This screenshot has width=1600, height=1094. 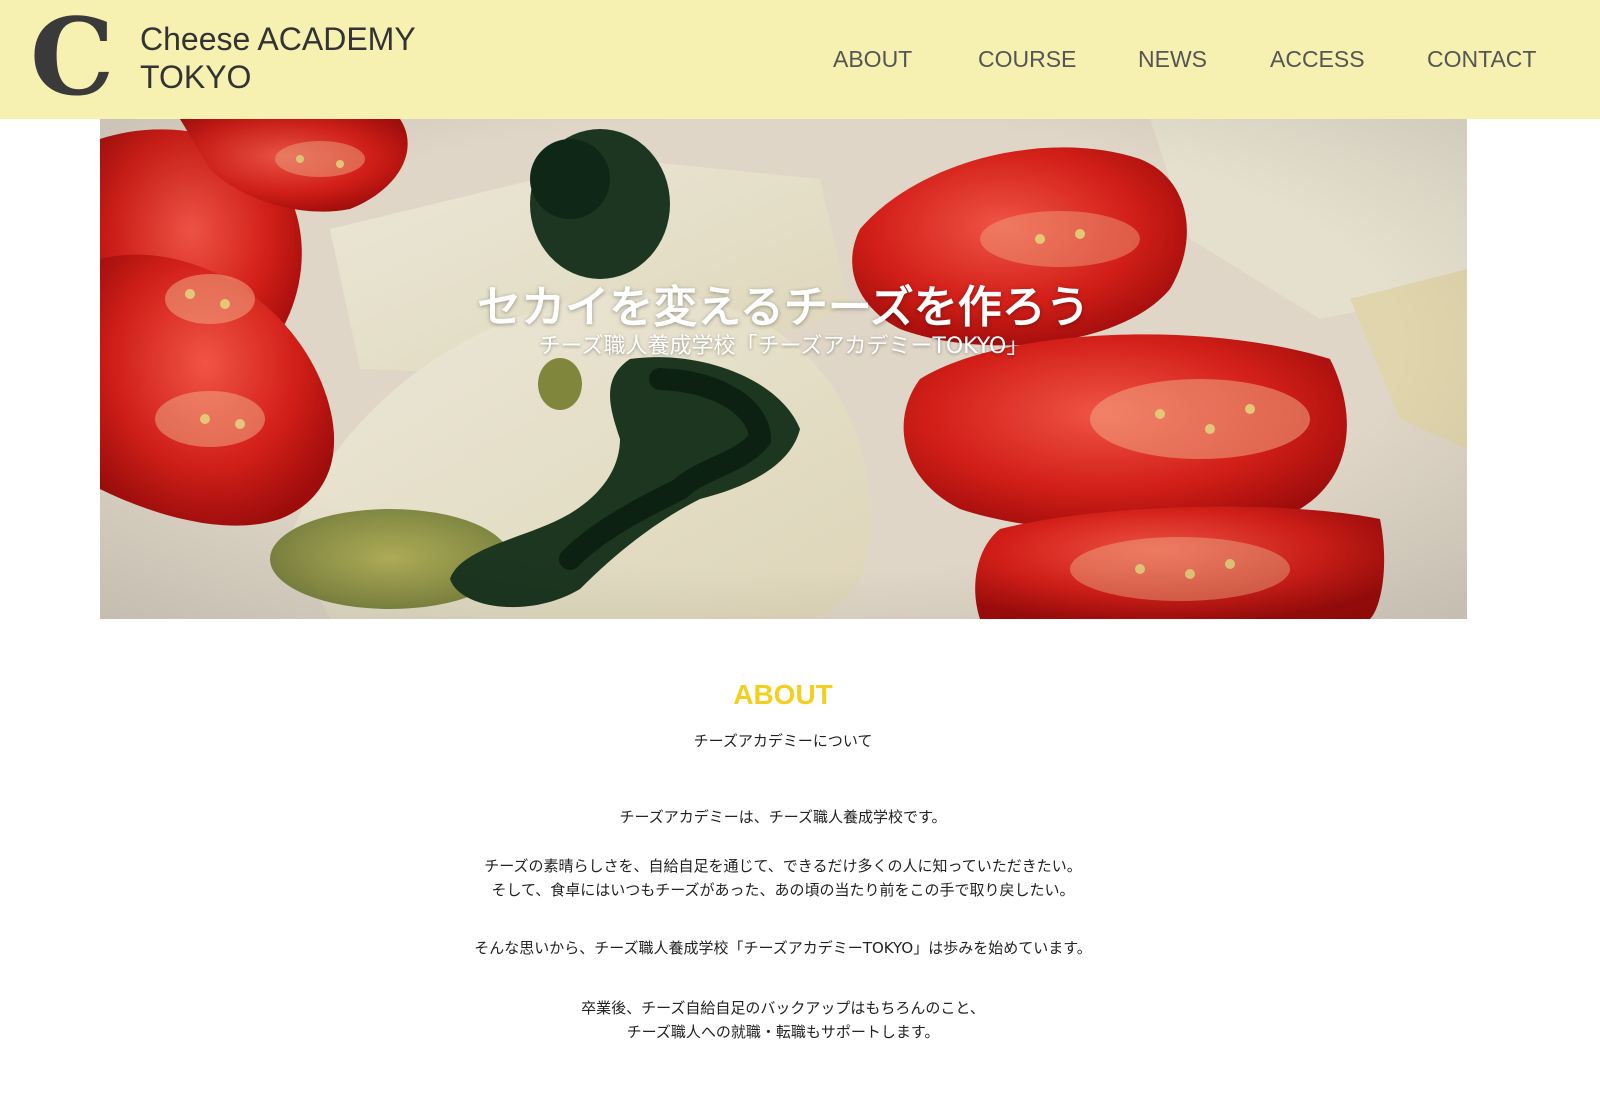 I want to click on nav-course: COURSE, so click(x=1027, y=59).